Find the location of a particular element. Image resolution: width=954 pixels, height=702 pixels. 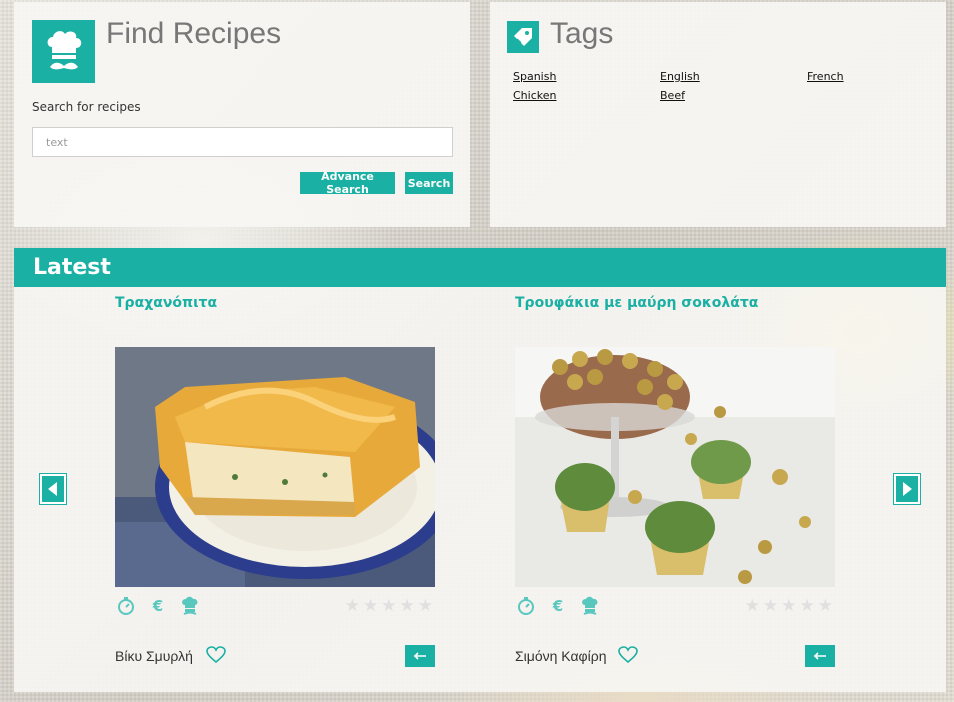

search-button: Search is located at coordinates (429, 183).